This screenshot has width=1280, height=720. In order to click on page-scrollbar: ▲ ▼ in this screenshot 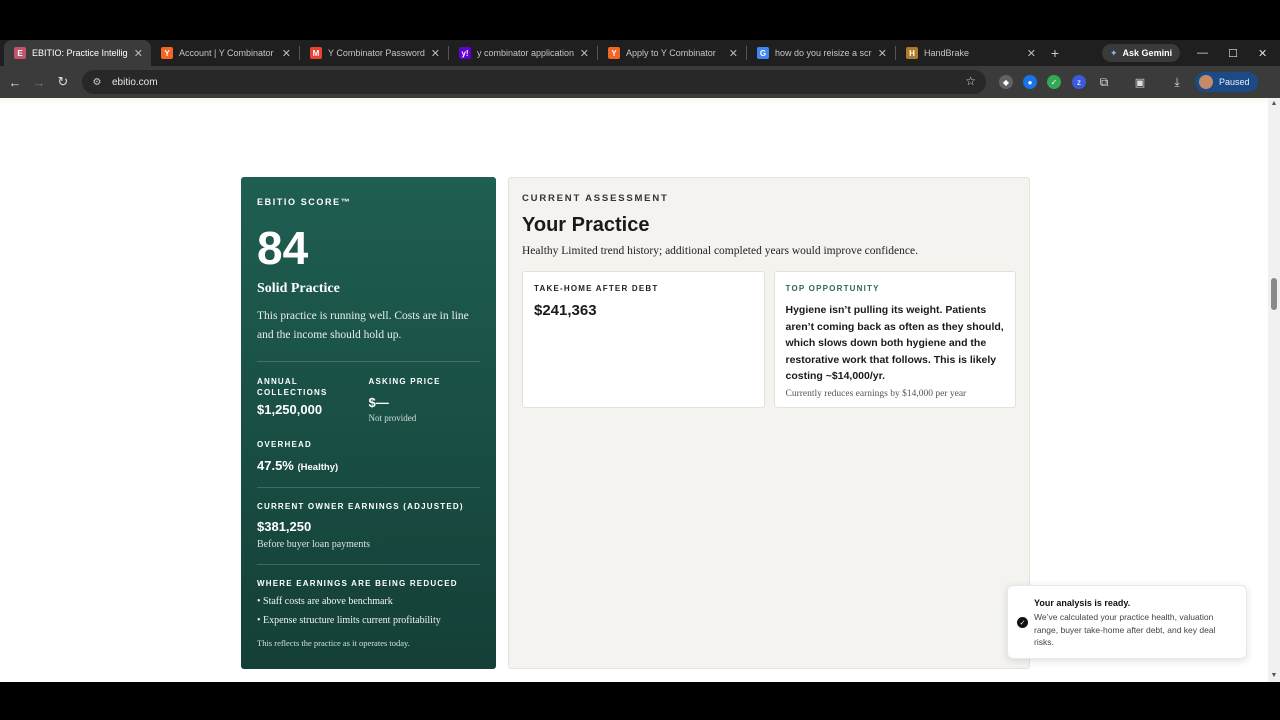, I will do `click(1274, 390)`.